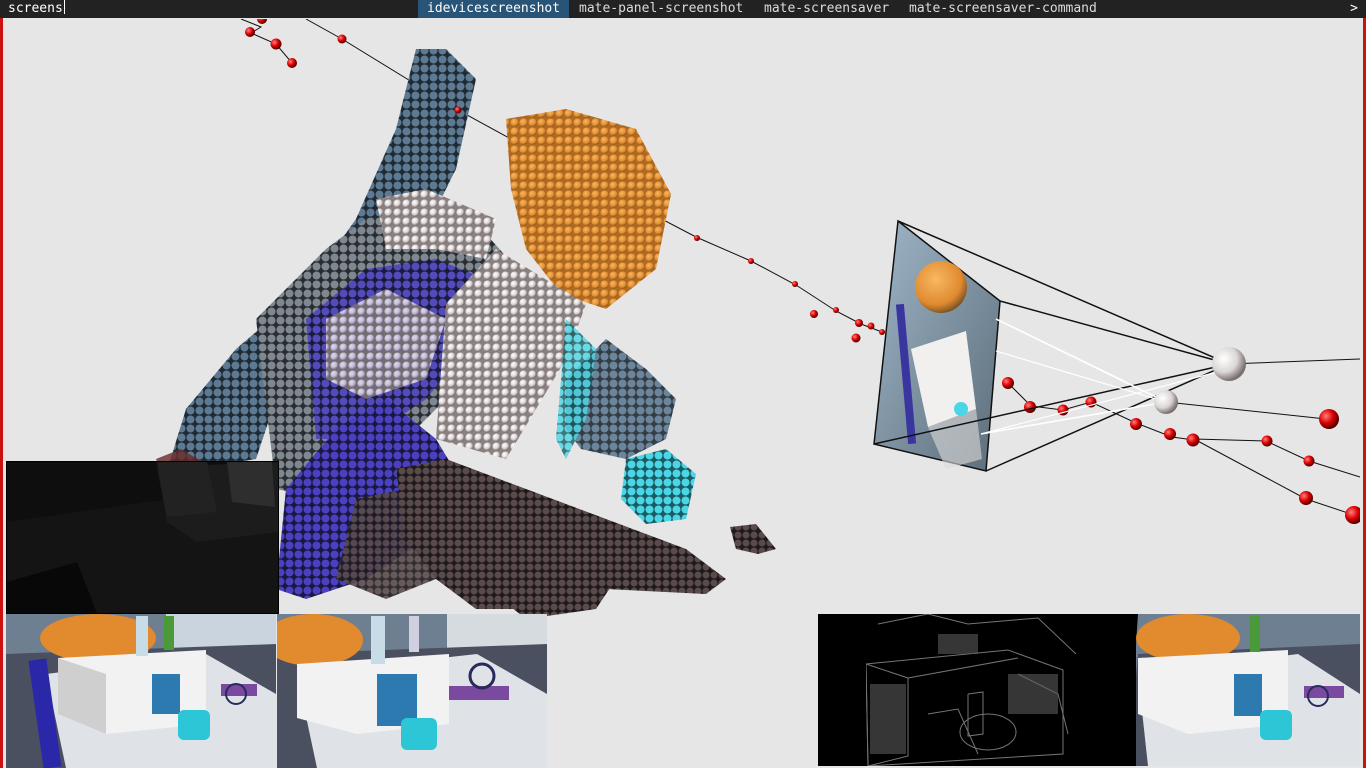 The width and height of the screenshot is (1366, 768). What do you see at coordinates (1354, 9) in the screenshot?
I see `launcher-more-indicator: >` at bounding box center [1354, 9].